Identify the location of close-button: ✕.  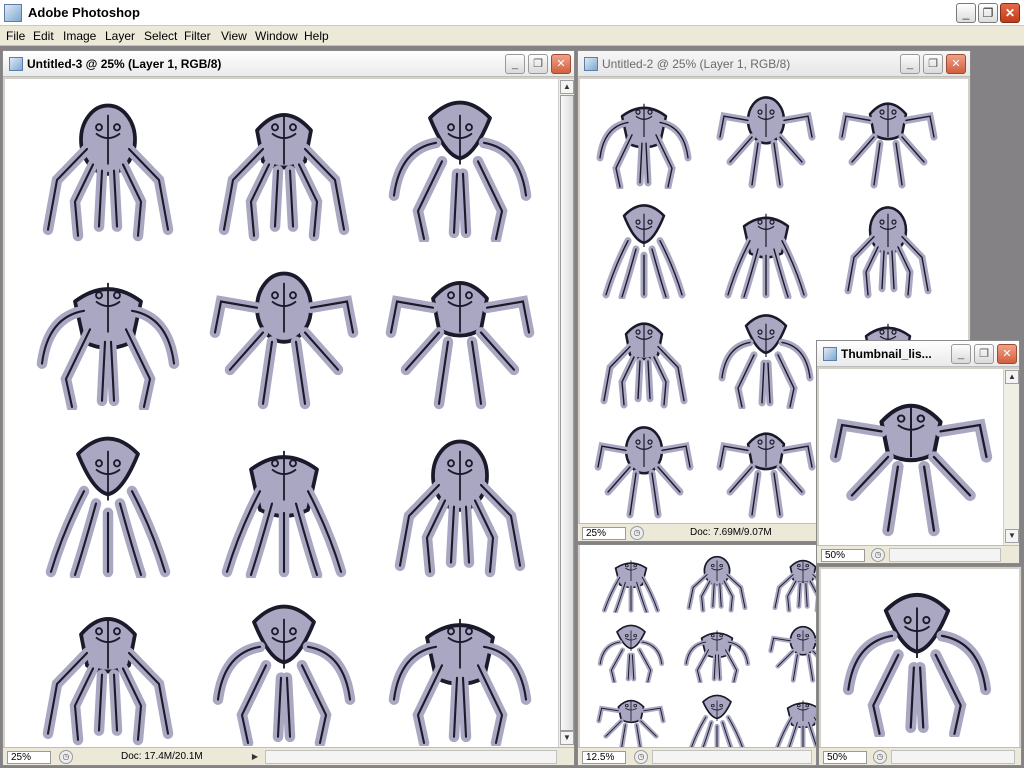
(1010, 13).